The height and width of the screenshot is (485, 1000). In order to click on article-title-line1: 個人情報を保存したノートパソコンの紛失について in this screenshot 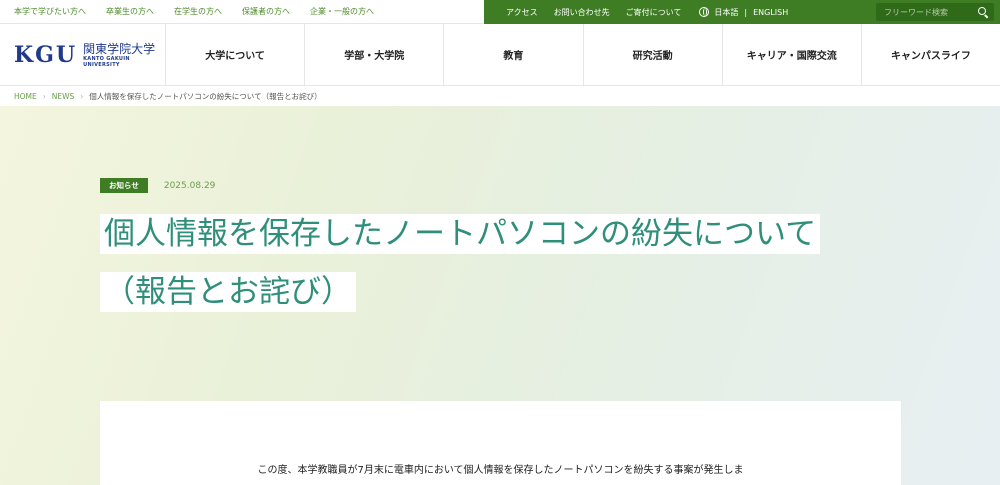, I will do `click(460, 234)`.